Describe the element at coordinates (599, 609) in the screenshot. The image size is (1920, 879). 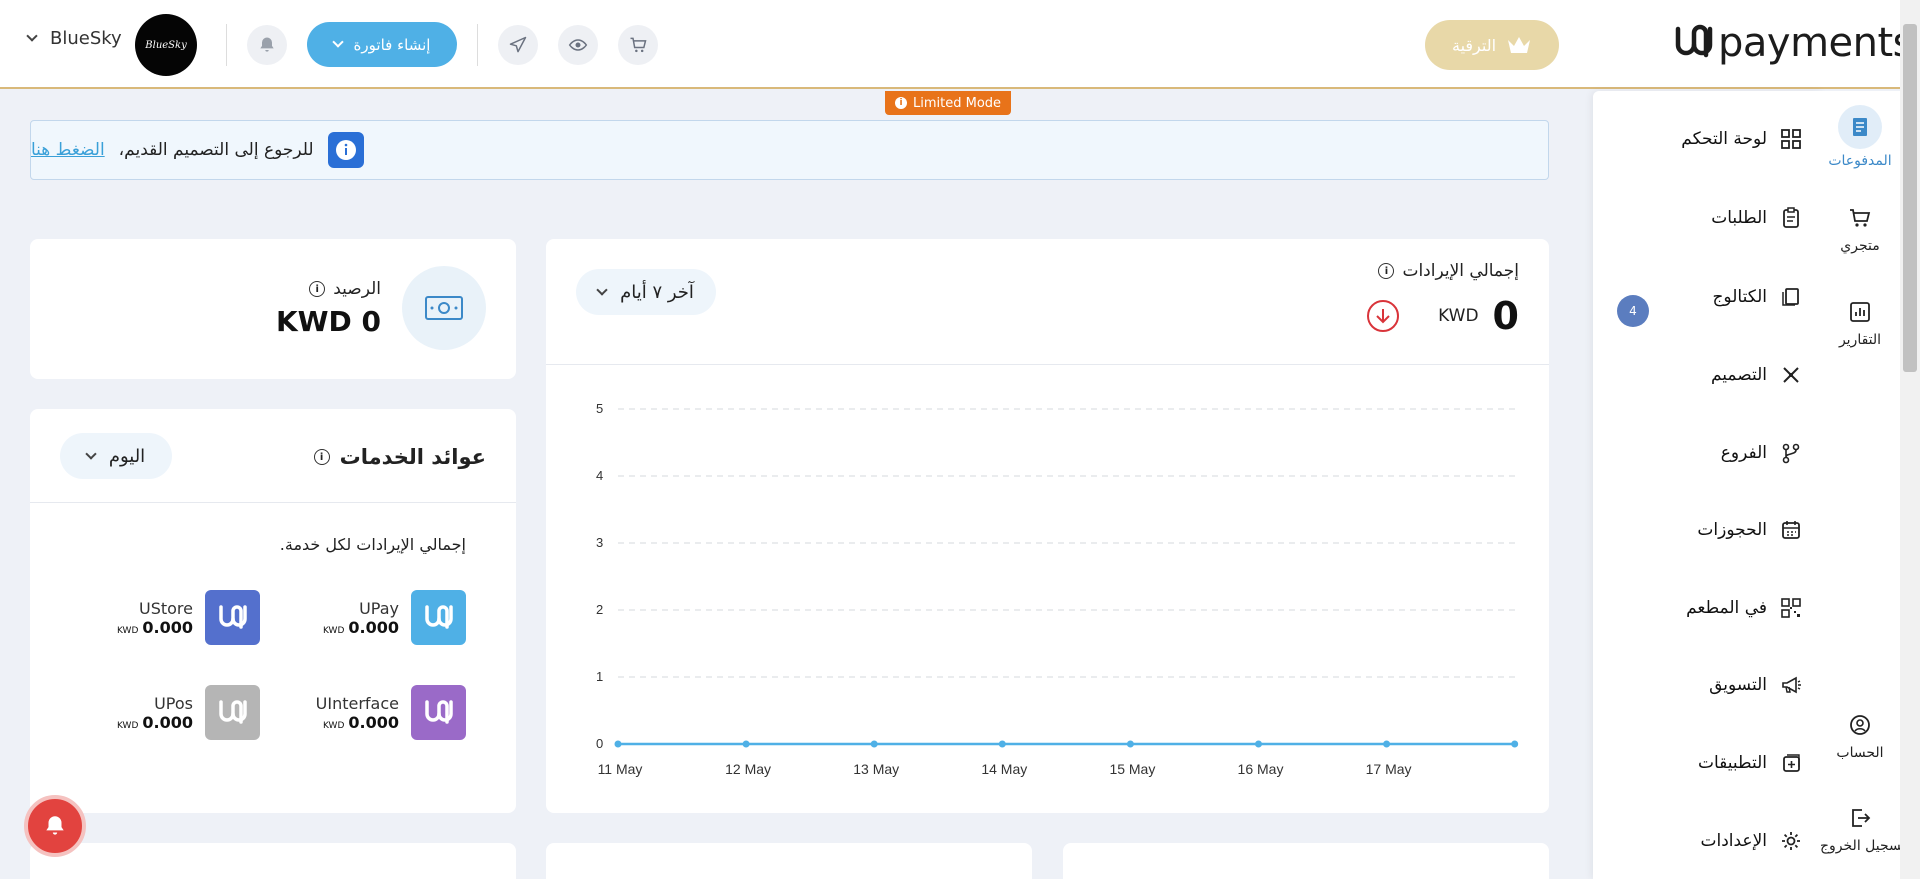
I see `chart-y-tick-label: 2` at that location.